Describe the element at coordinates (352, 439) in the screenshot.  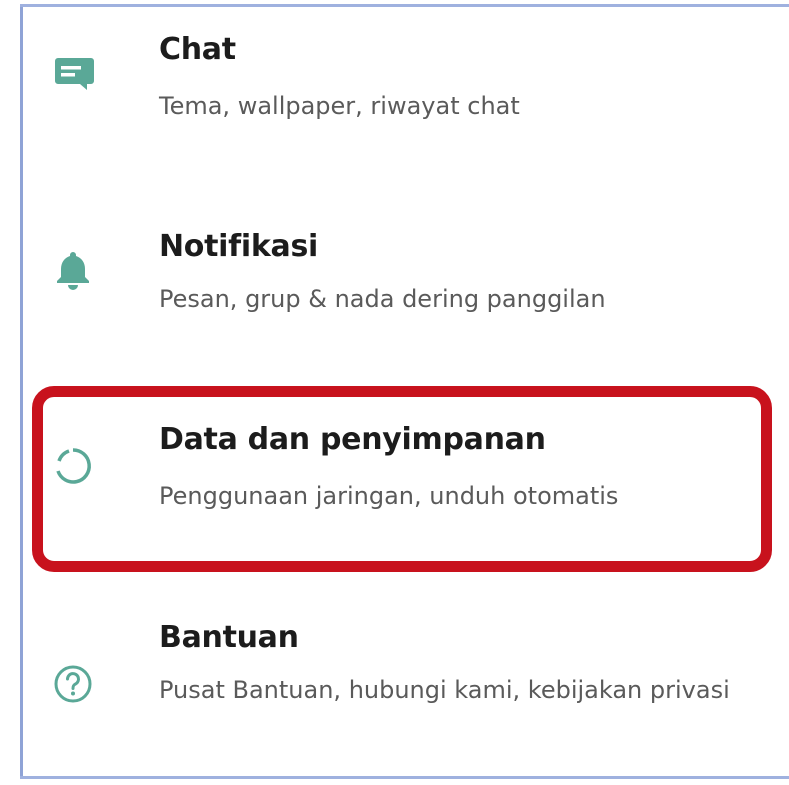
I see `settings-item-title: Data dan penyimpanan` at that location.